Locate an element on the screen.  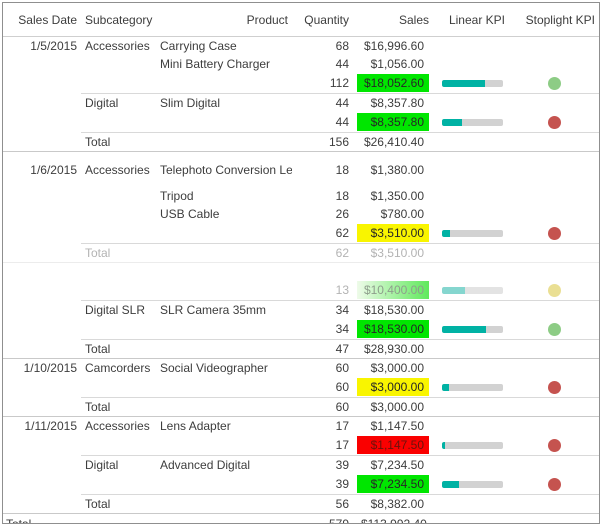
sales-value: $3,510.00 is located at coordinates (397, 253).